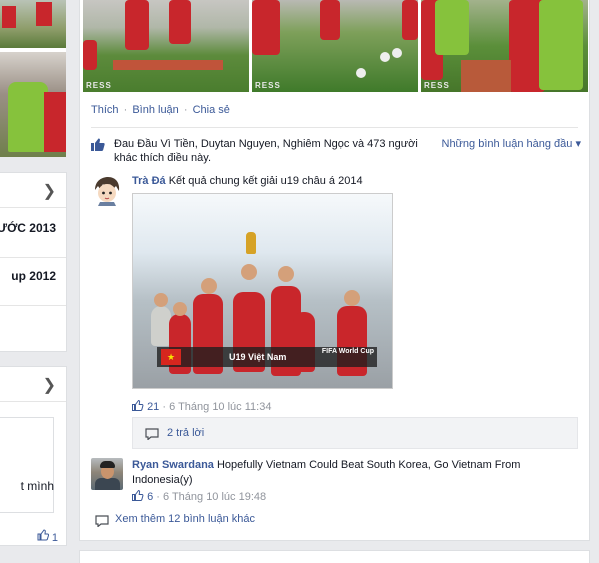  What do you see at coordinates (27, 465) in the screenshot?
I see `left-card-inner-box` at bounding box center [27, 465].